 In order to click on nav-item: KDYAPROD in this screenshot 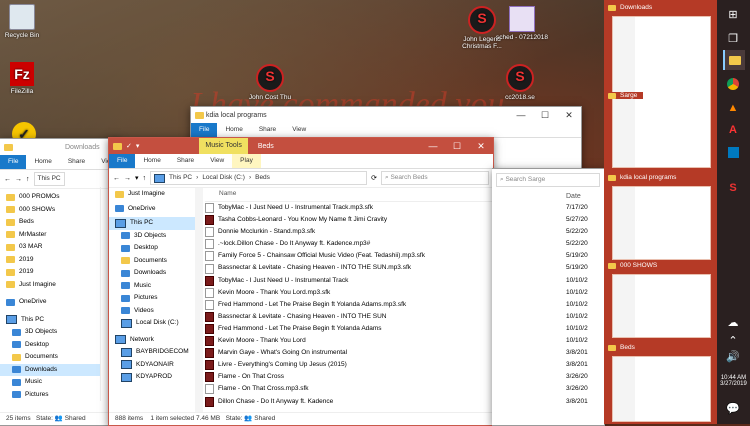, I will do `click(152, 377)`.